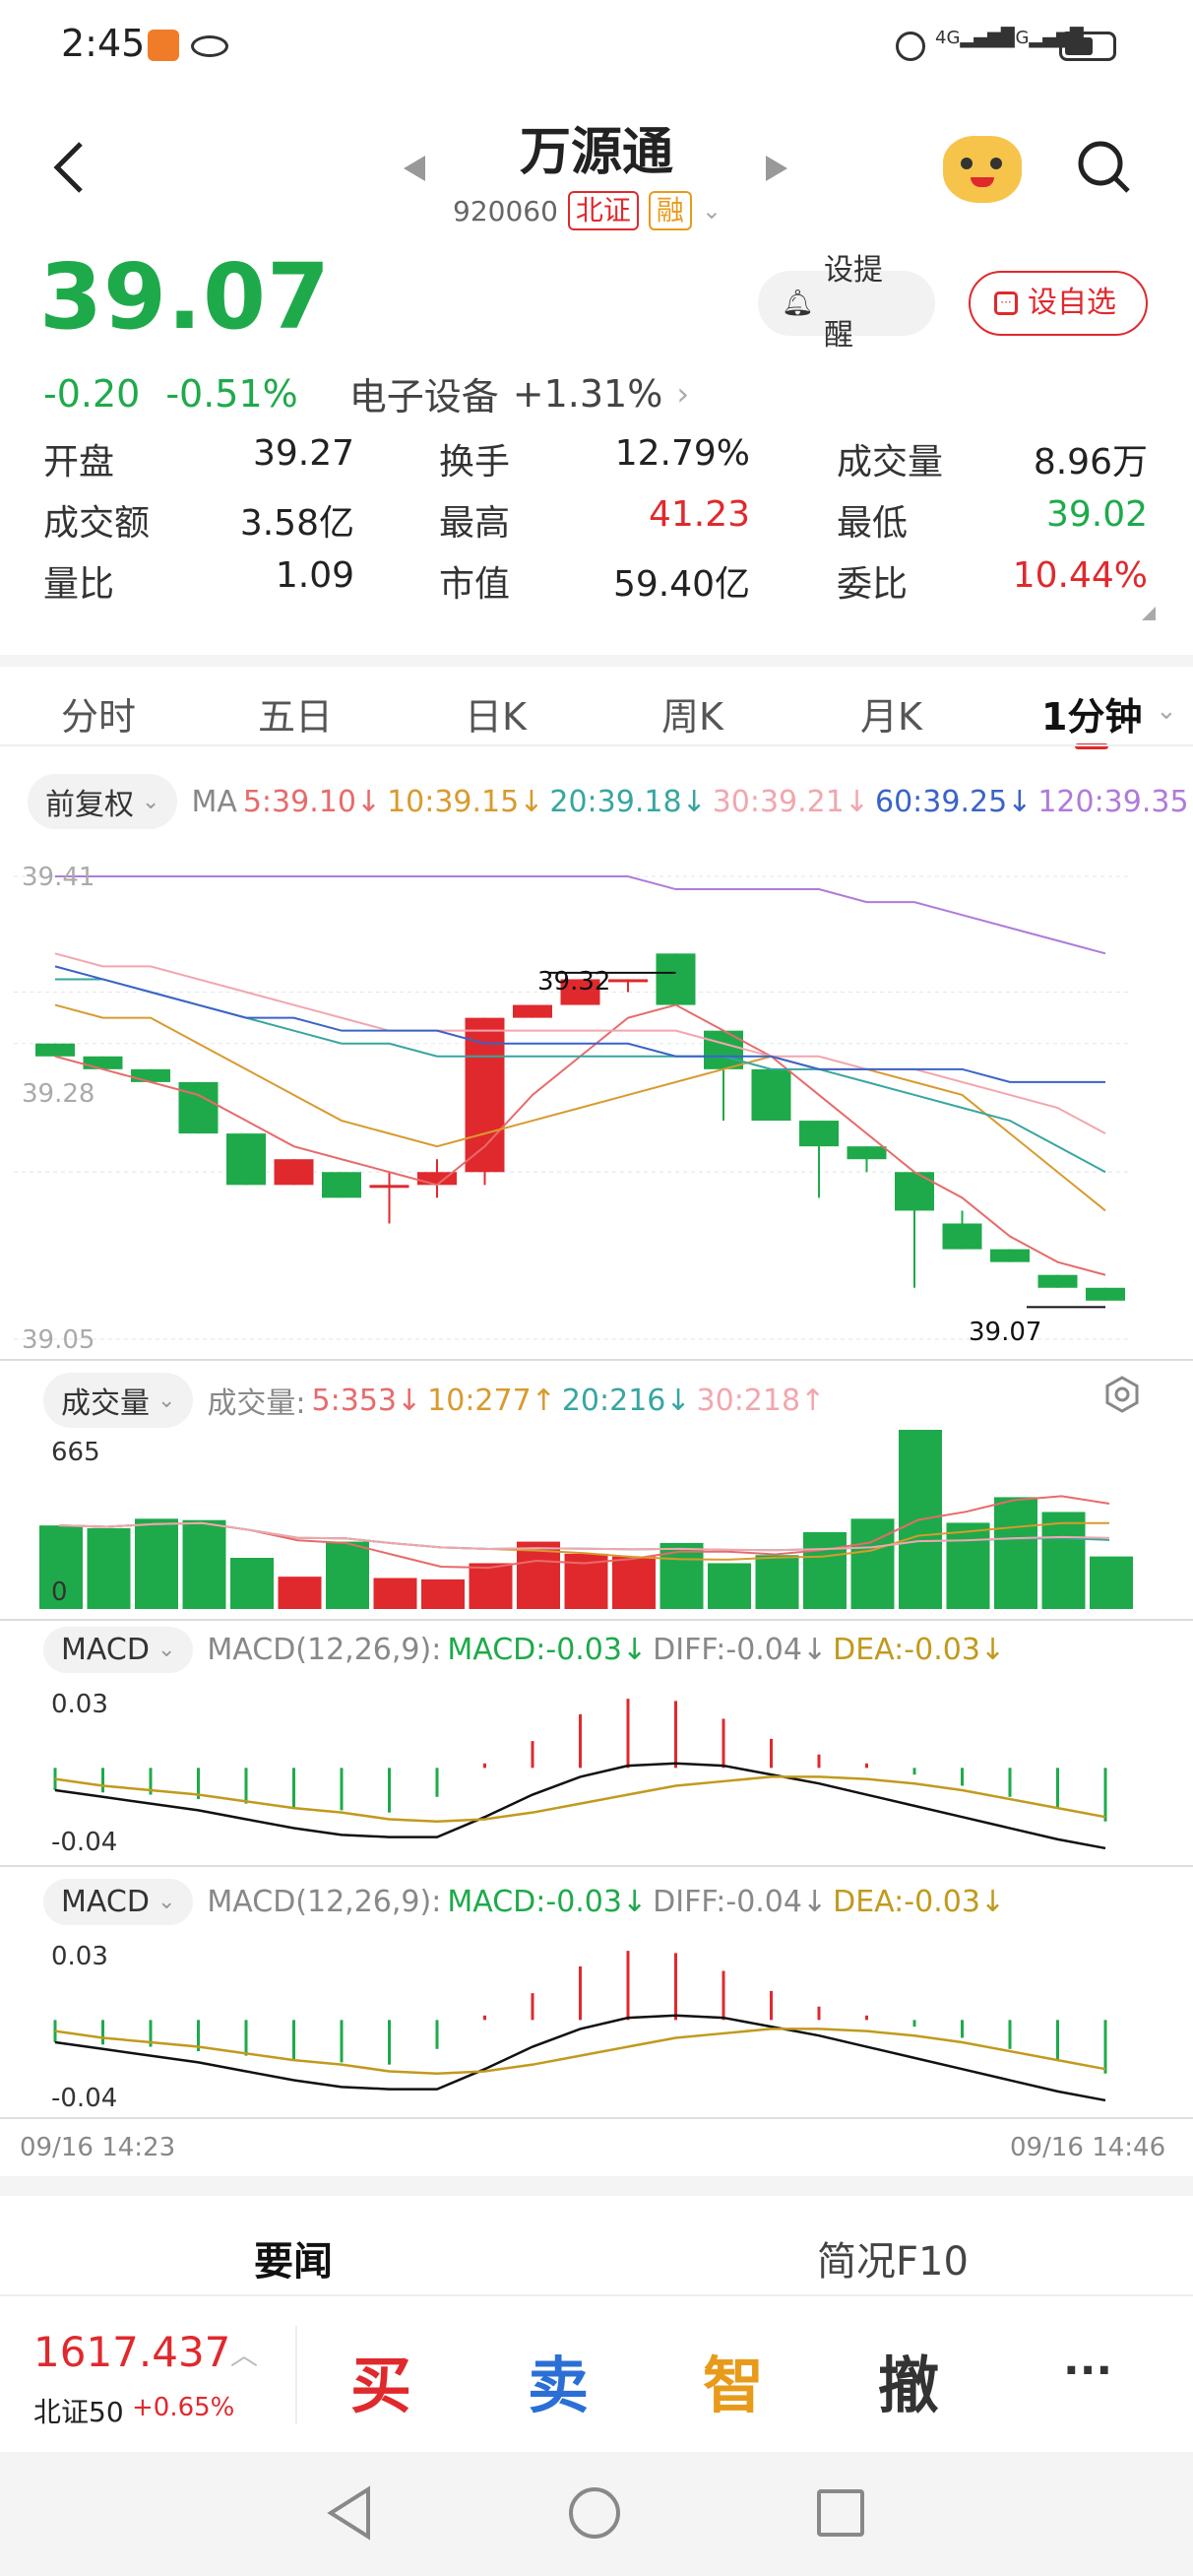 This screenshot has width=1193, height=2576. What do you see at coordinates (295, 713) in the screenshot?
I see `tab-five-day: 五日` at bounding box center [295, 713].